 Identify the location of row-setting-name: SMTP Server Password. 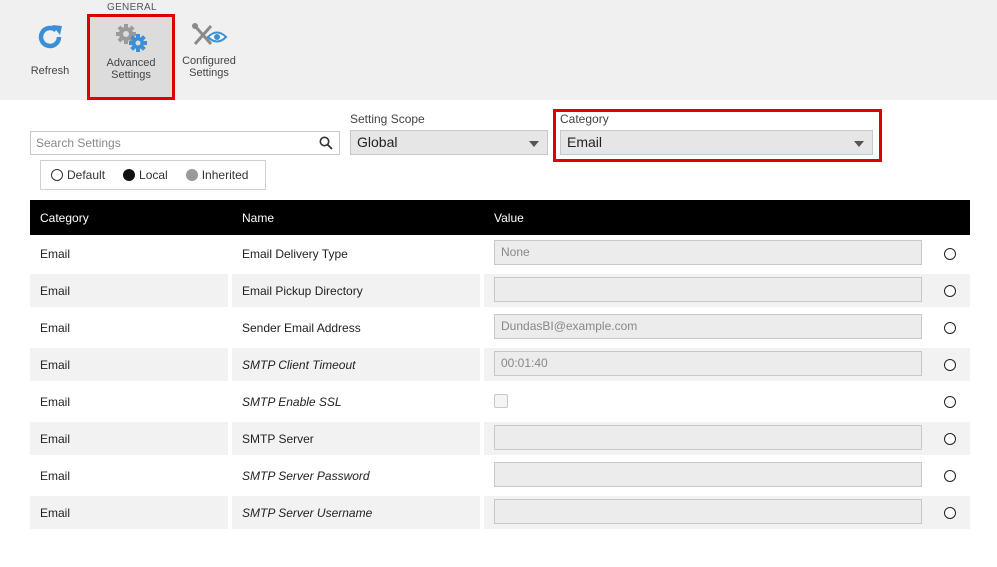
(306, 476).